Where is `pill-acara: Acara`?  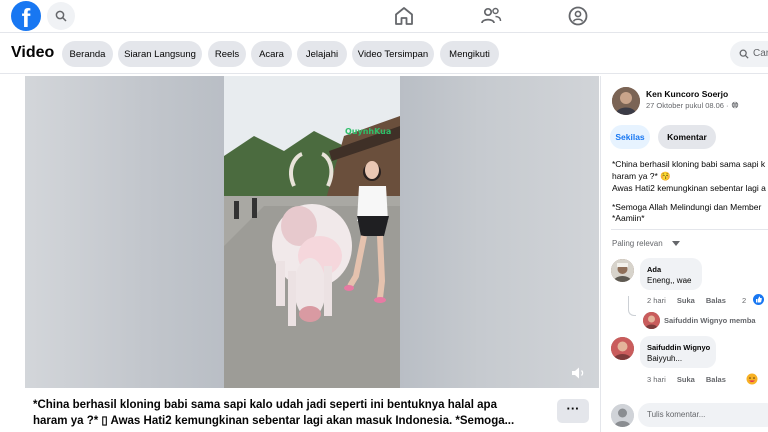 pill-acara: Acara is located at coordinates (271, 54).